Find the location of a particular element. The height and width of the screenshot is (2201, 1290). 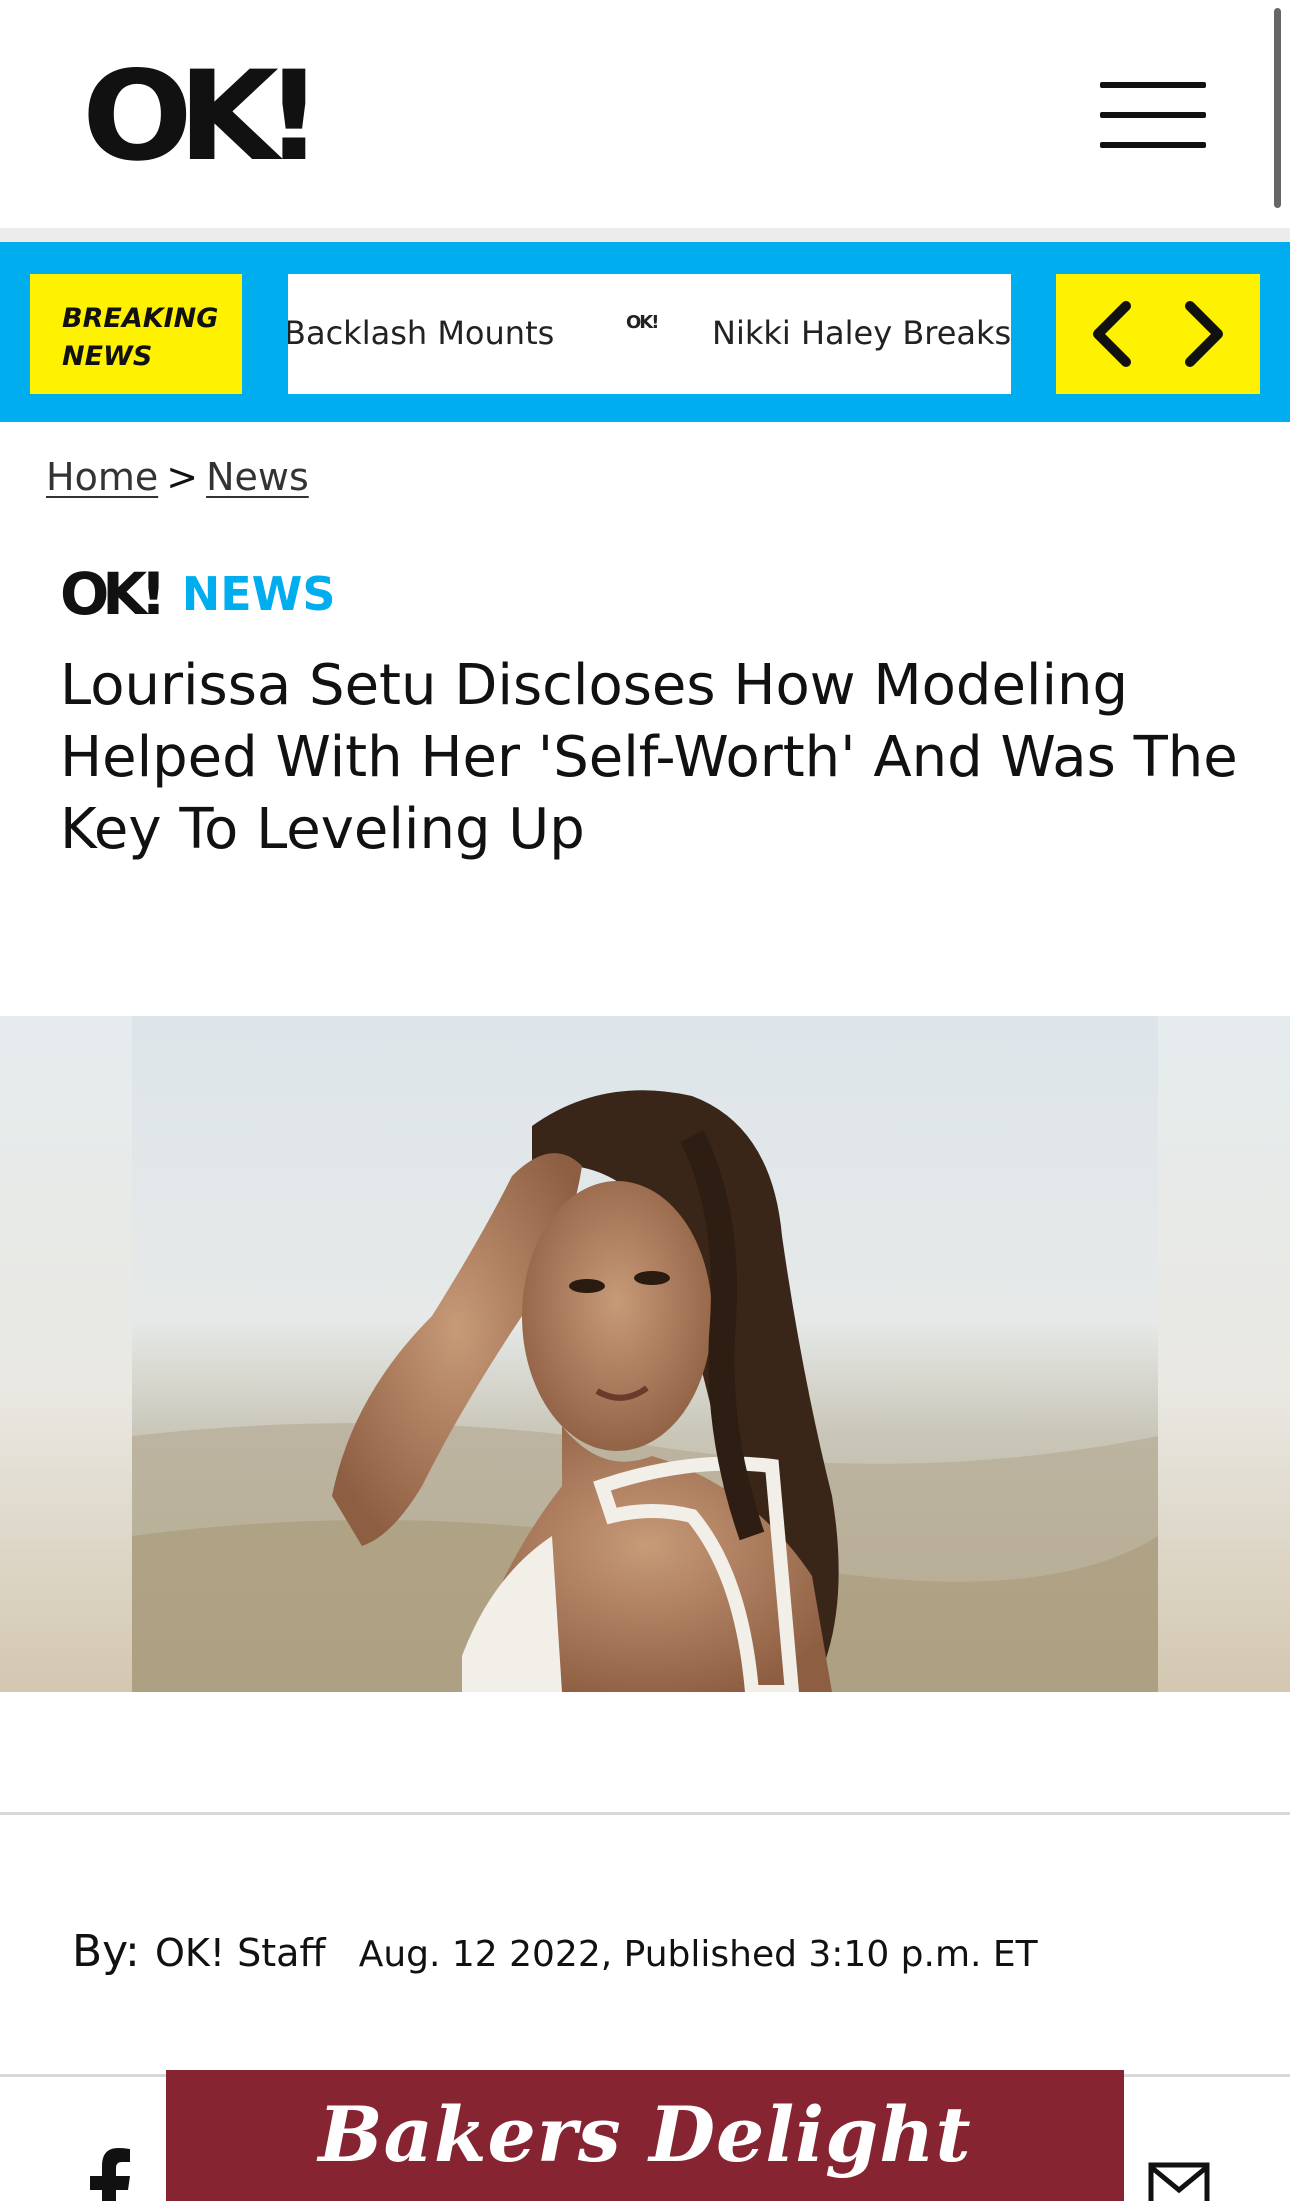

logo-text: OK! is located at coordinates (203, 117).